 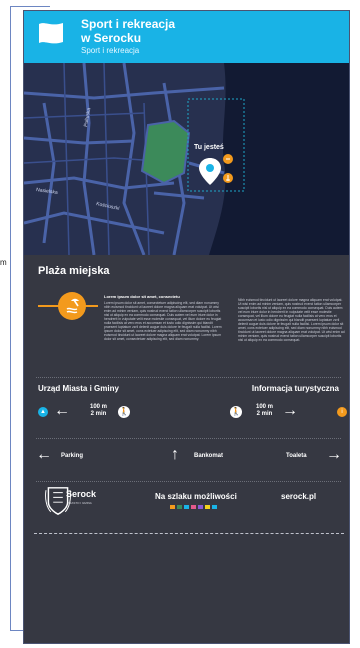 I want to click on atm-label: Bankomat, so click(x=209, y=456).